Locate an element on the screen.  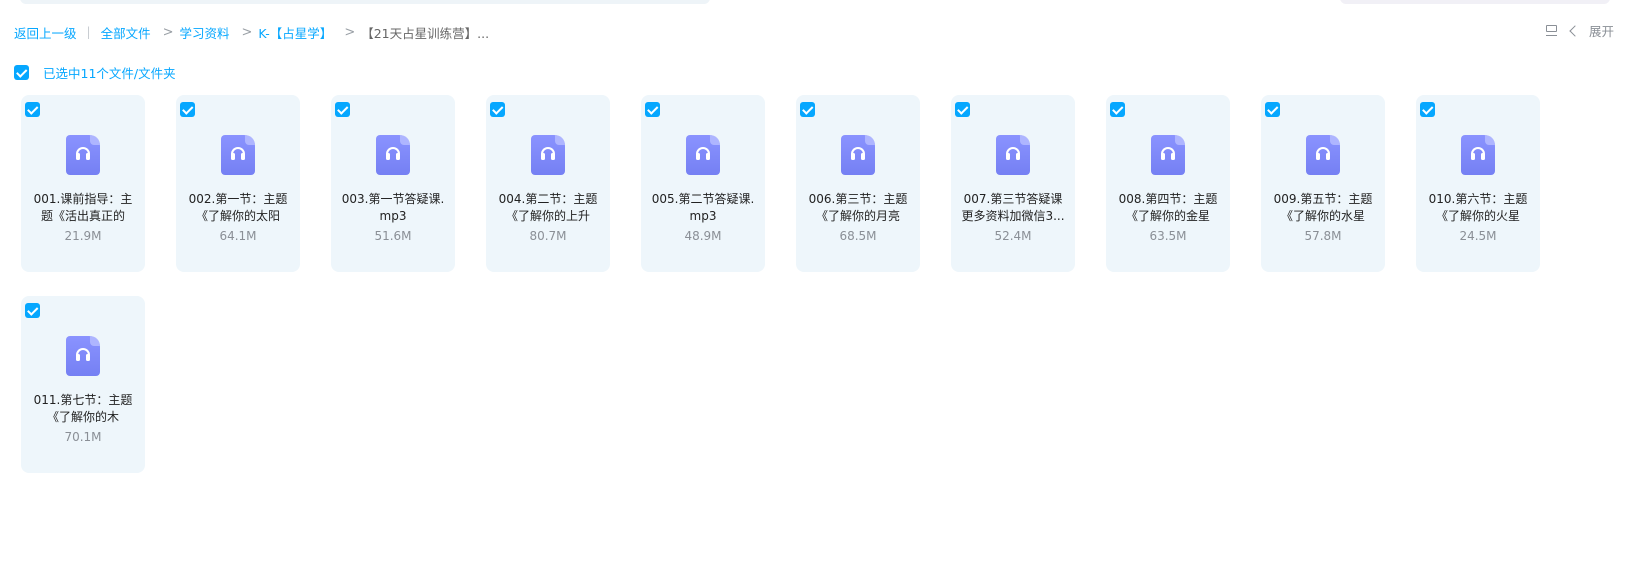
file-size: 21.9M is located at coordinates (83, 236).